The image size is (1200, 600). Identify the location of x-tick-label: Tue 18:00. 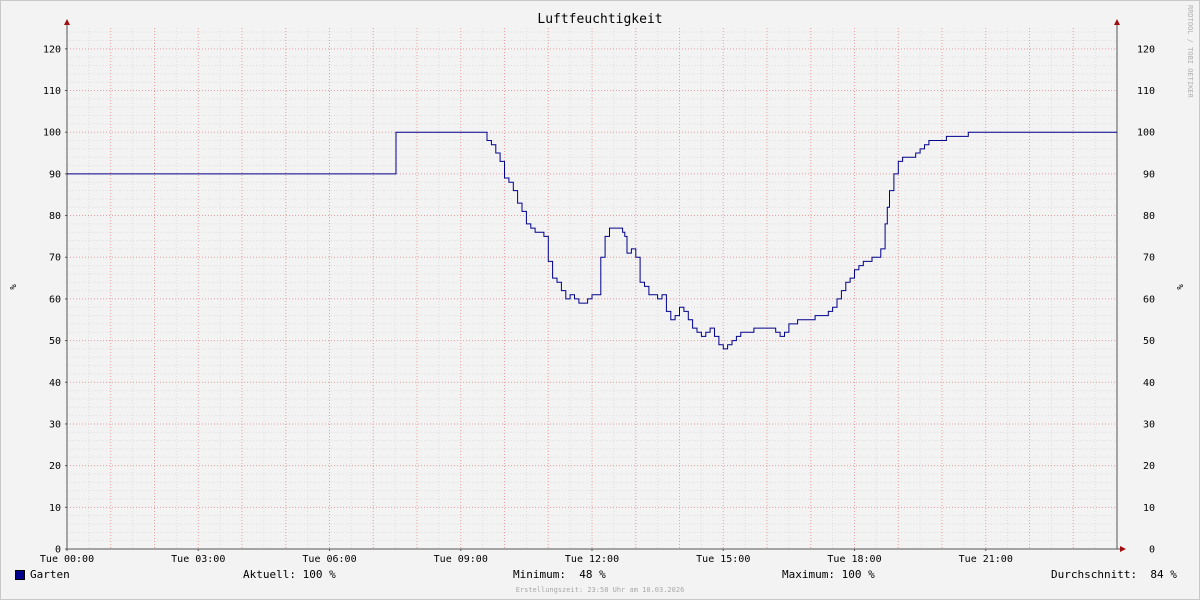
(854, 559).